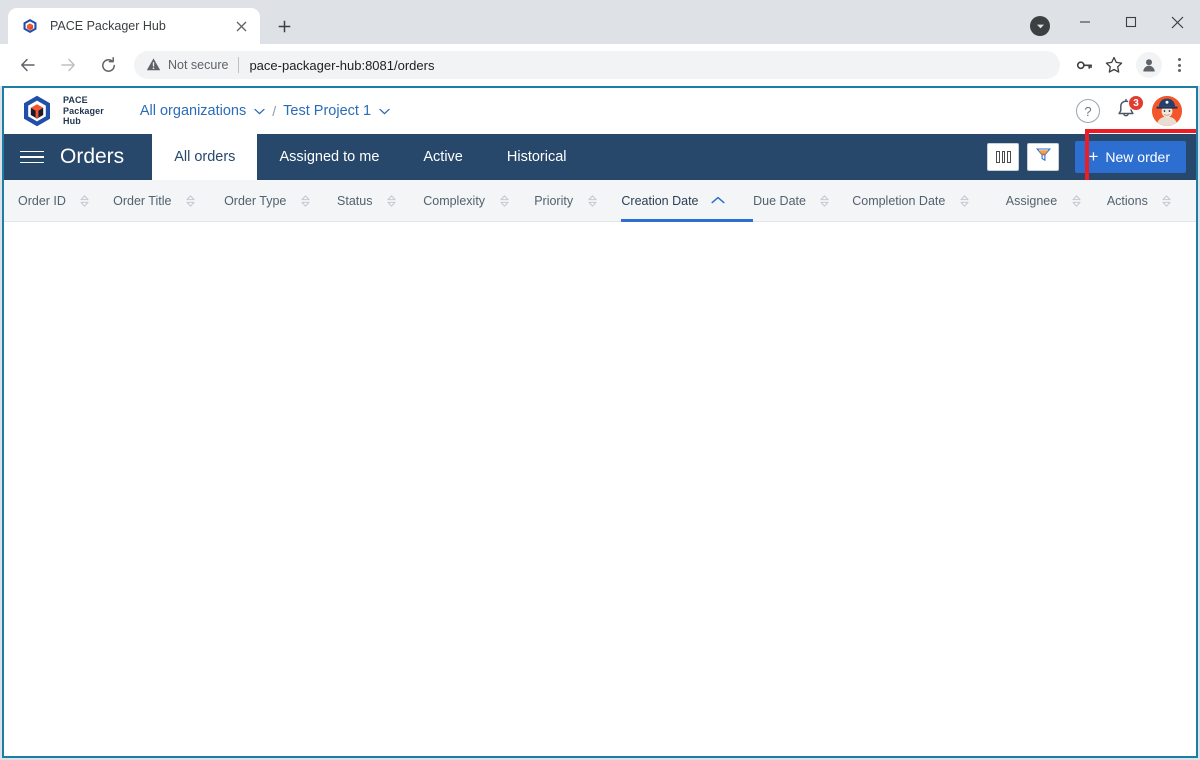 Image resolution: width=1200 pixels, height=760 pixels. I want to click on filter-button, so click(1043, 157).